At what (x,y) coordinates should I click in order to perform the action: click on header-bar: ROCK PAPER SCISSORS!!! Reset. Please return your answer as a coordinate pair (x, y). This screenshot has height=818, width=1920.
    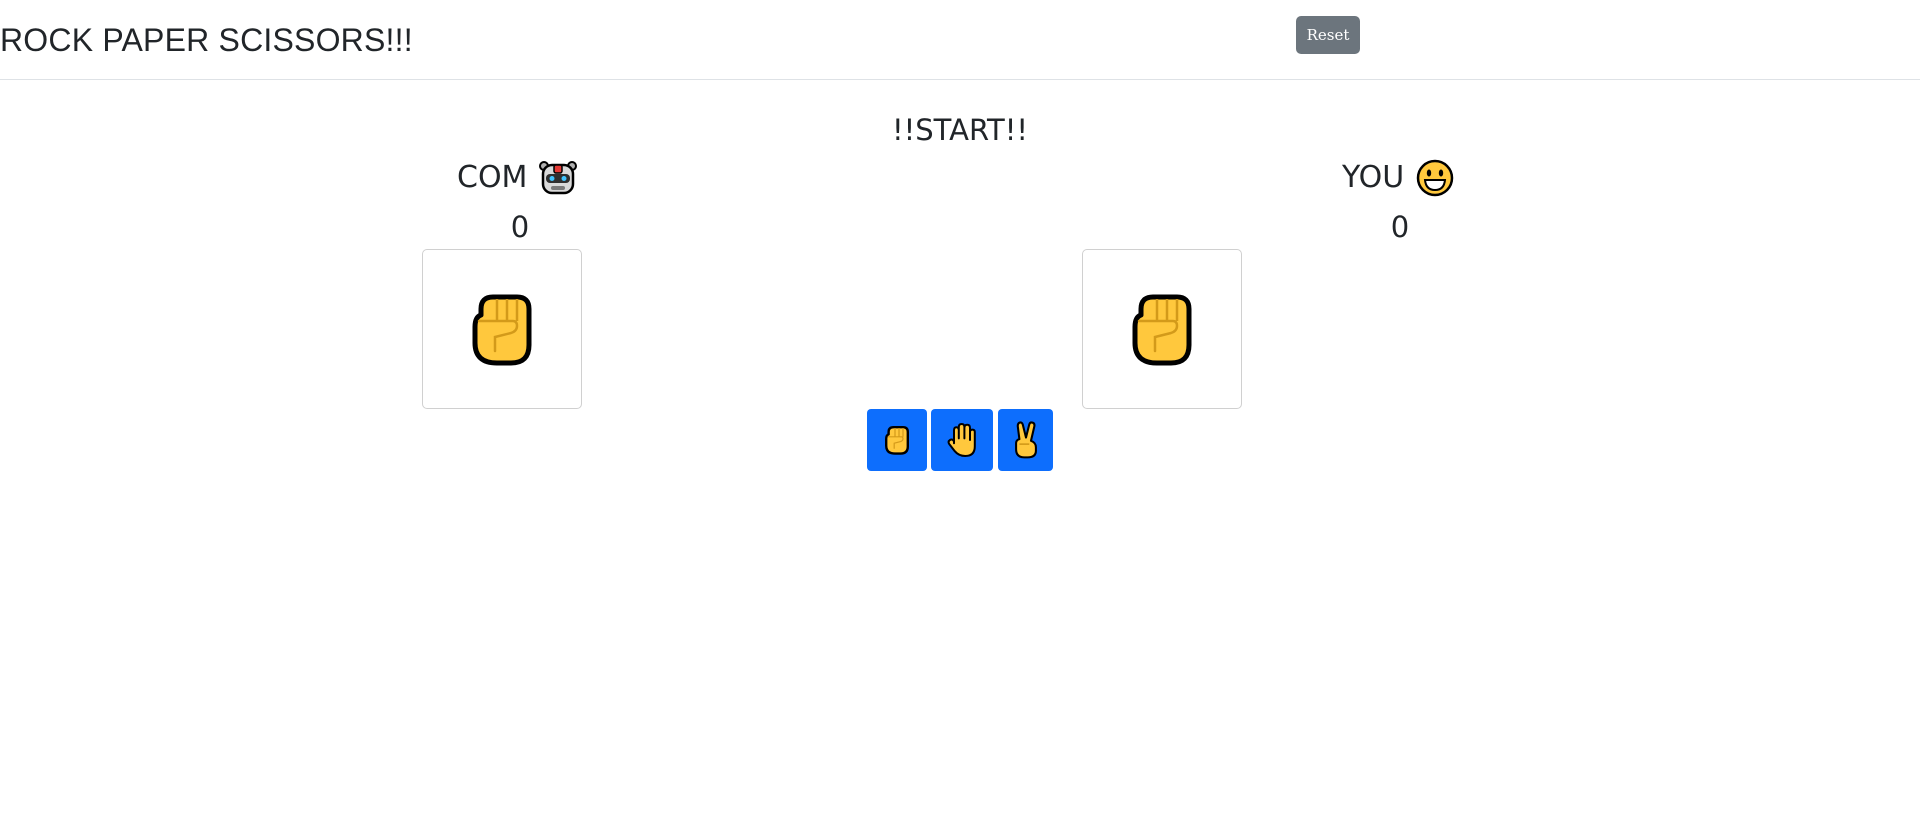
    Looking at the image, I should click on (960, 40).